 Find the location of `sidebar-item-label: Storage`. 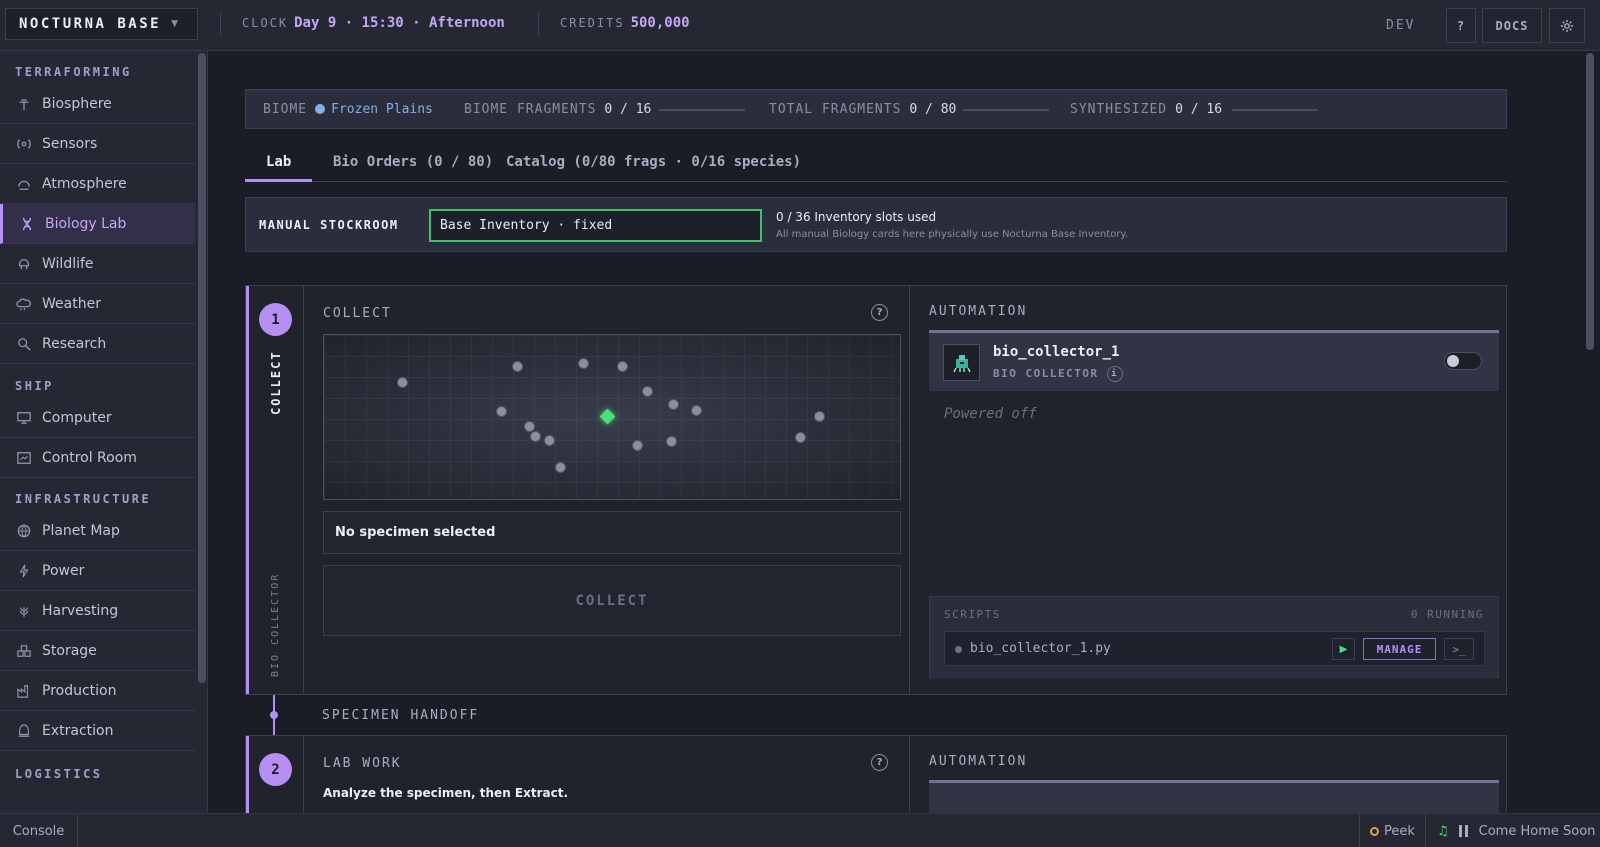

sidebar-item-label: Storage is located at coordinates (69, 650).